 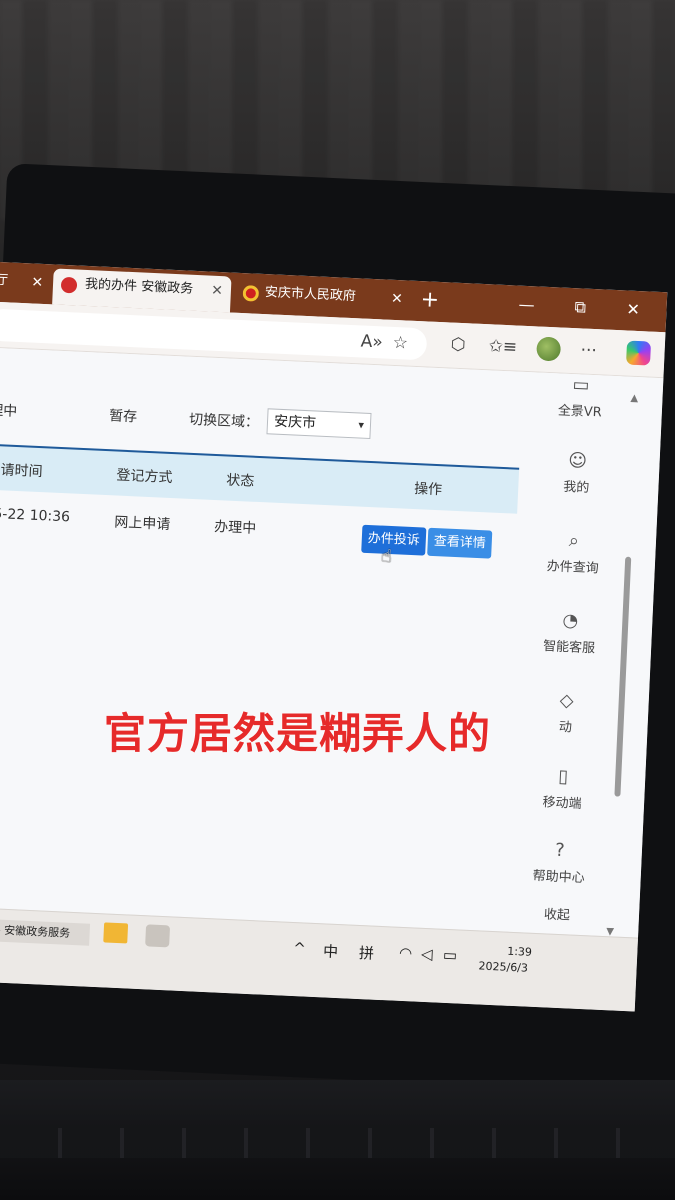 What do you see at coordinates (519, 952) in the screenshot?
I see `clock-time: 1:39` at bounding box center [519, 952].